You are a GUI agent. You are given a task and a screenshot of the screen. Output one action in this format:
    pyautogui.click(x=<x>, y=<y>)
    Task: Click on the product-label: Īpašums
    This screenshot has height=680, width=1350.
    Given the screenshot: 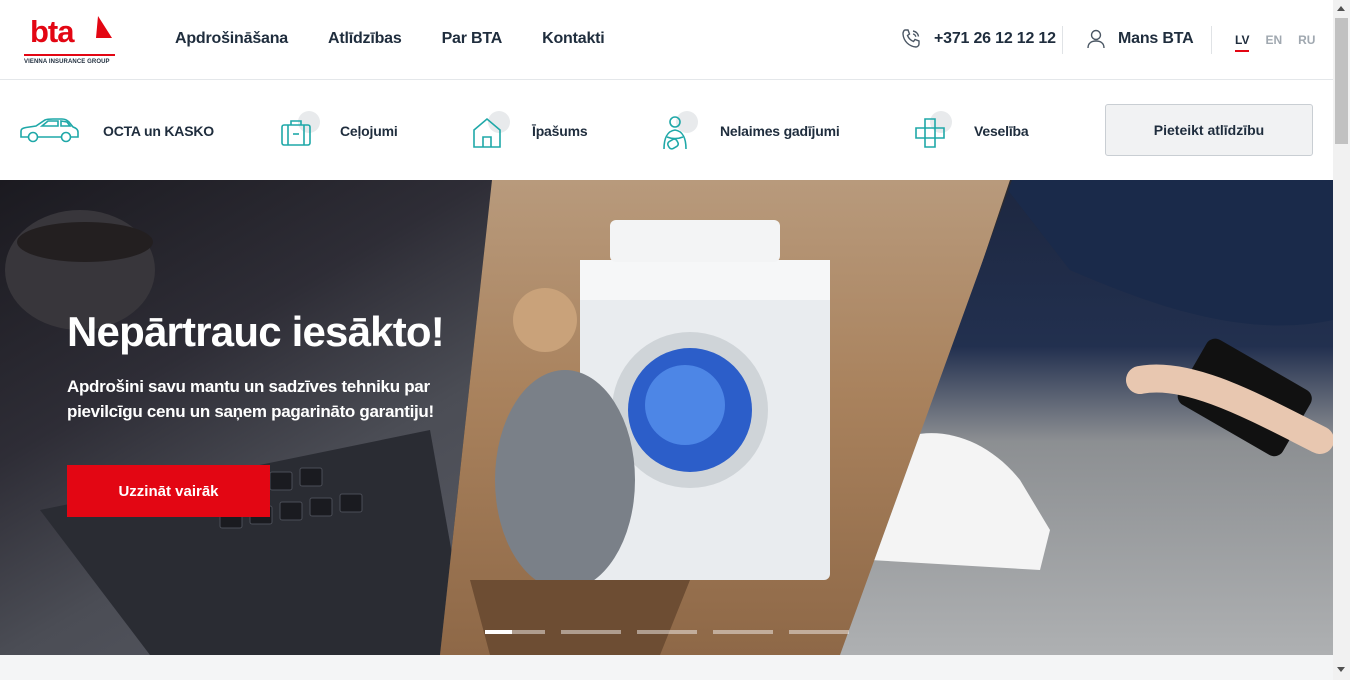 What is the action you would take?
    pyautogui.click(x=560, y=131)
    